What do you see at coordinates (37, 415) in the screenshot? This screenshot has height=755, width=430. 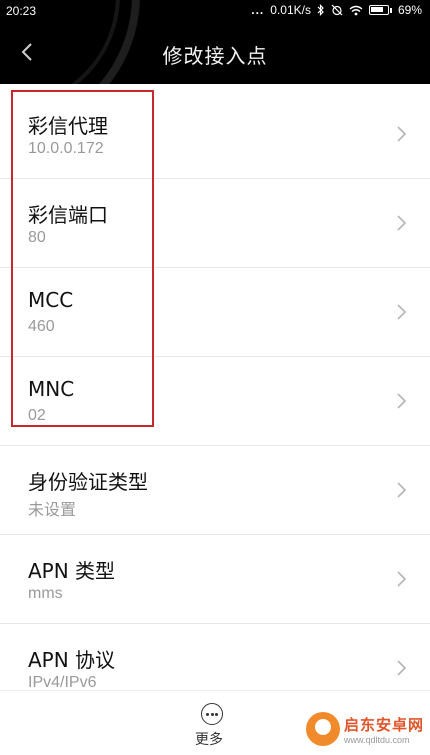 I see `setting-value: 02` at bounding box center [37, 415].